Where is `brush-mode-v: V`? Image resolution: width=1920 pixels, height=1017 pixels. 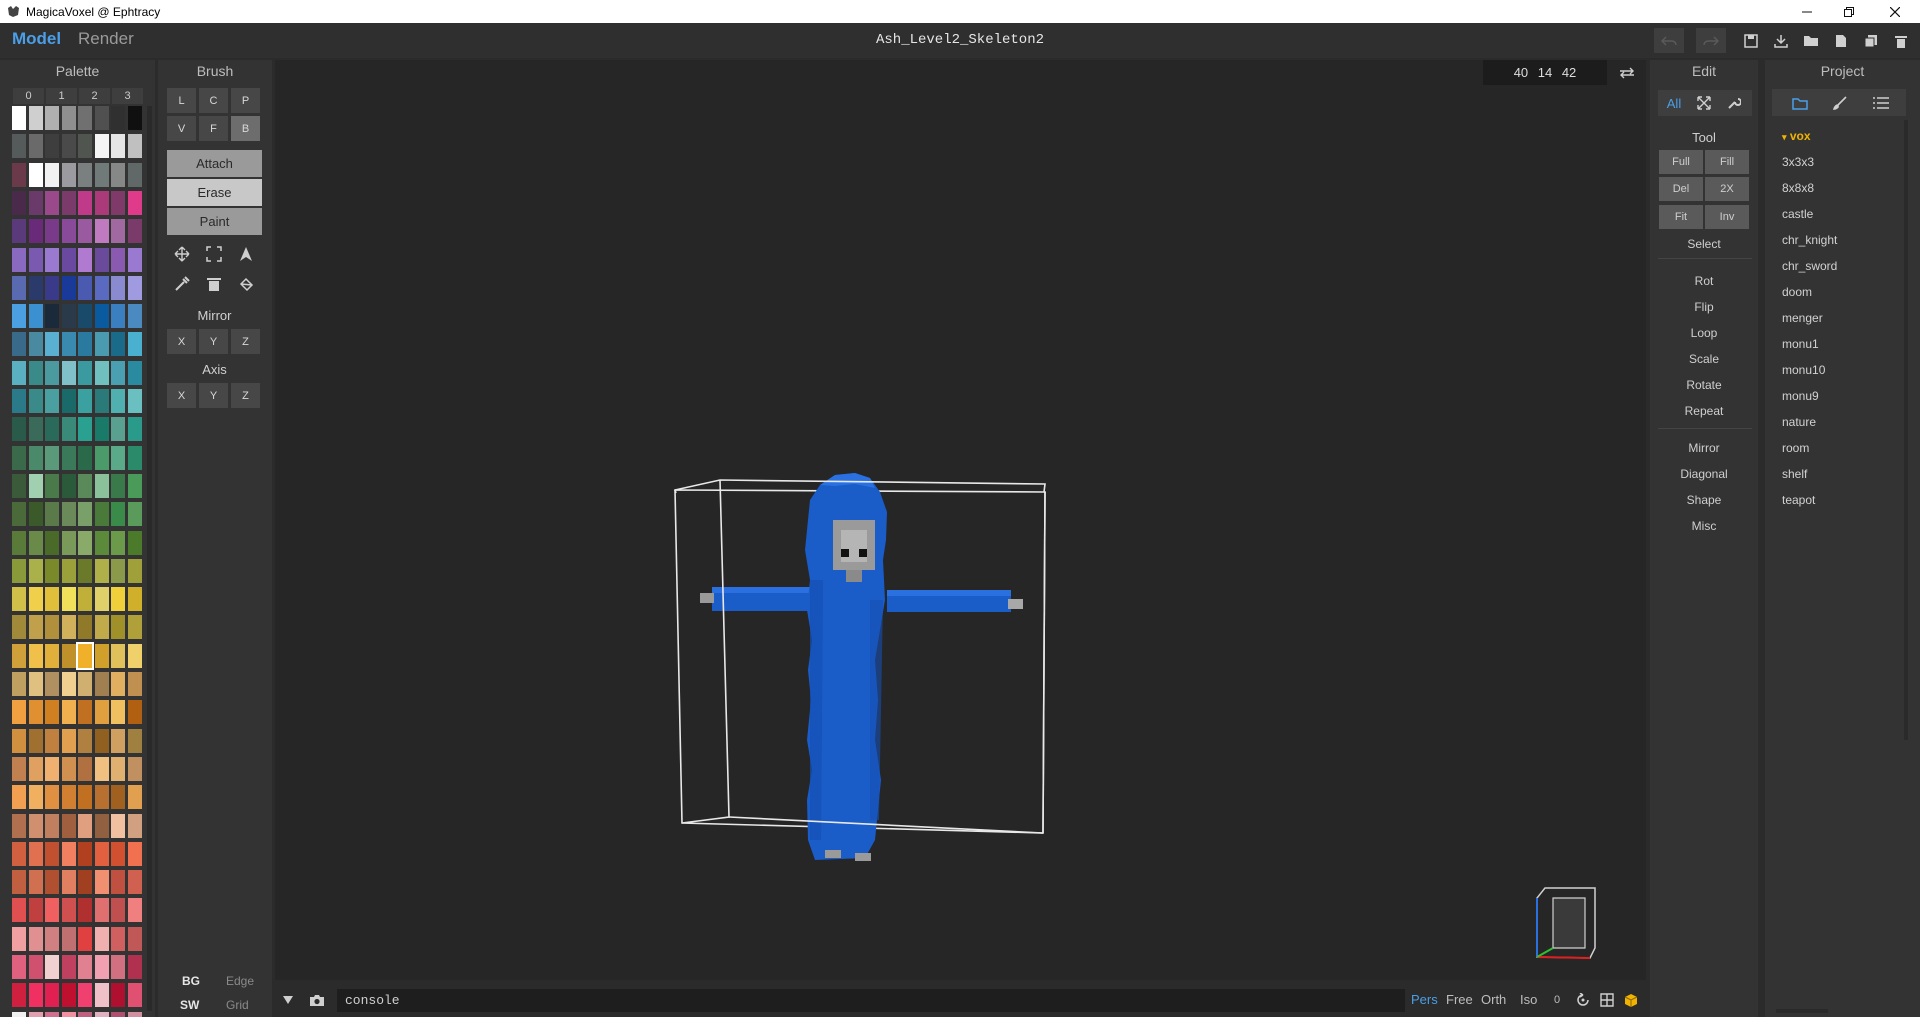
brush-mode-v: V is located at coordinates (181, 128).